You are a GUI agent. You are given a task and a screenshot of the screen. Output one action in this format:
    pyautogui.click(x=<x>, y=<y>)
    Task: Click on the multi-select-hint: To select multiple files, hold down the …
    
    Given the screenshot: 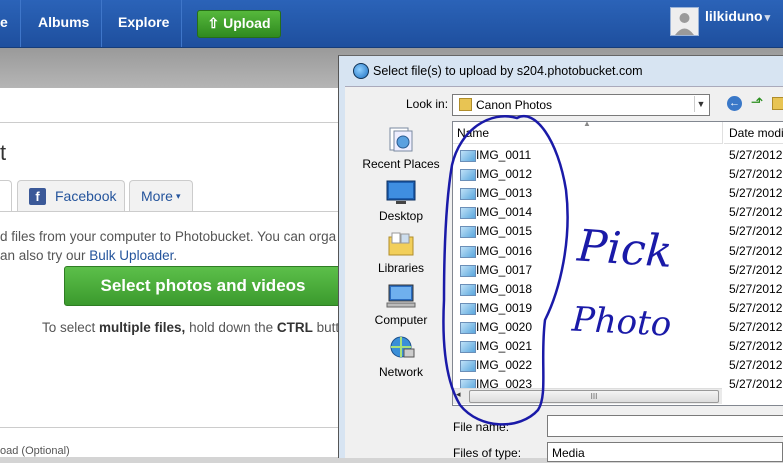 What is the action you would take?
    pyautogui.click(x=190, y=327)
    